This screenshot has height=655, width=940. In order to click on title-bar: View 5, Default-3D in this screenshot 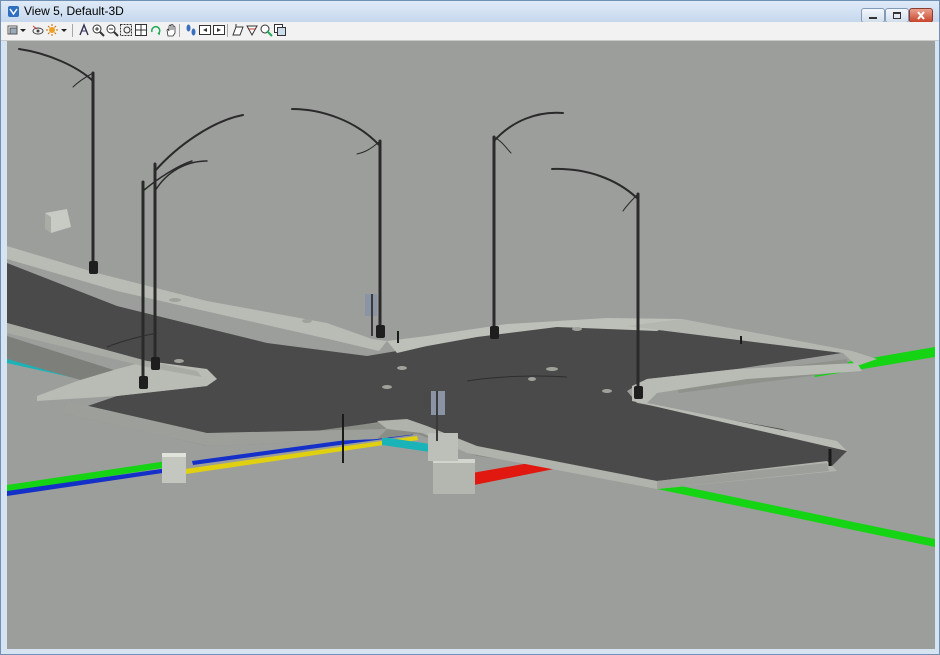, I will do `click(470, 12)`.